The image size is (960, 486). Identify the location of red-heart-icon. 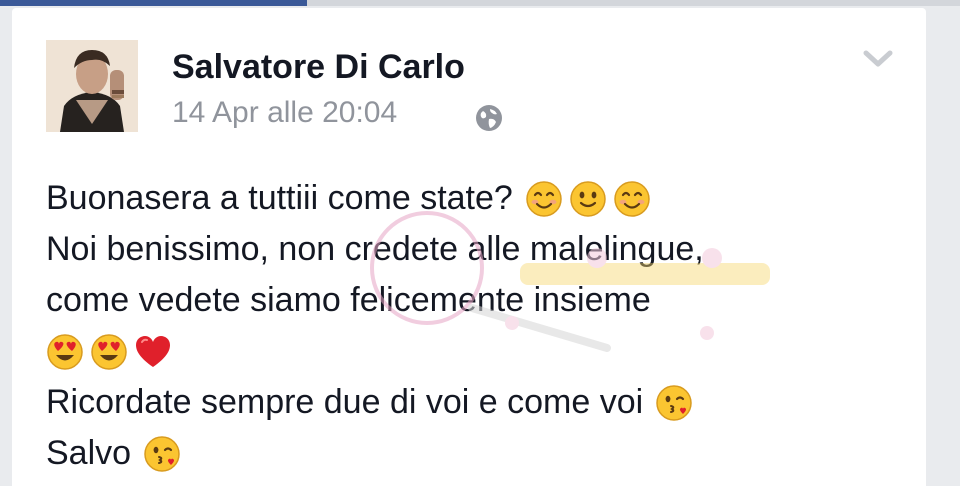
(153, 351).